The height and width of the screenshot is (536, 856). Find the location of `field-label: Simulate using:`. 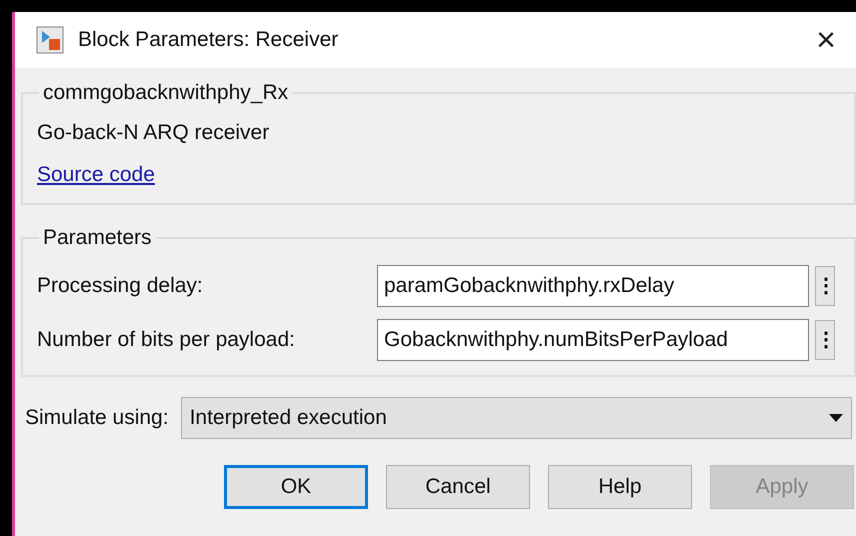

field-label: Simulate using: is located at coordinates (97, 418).